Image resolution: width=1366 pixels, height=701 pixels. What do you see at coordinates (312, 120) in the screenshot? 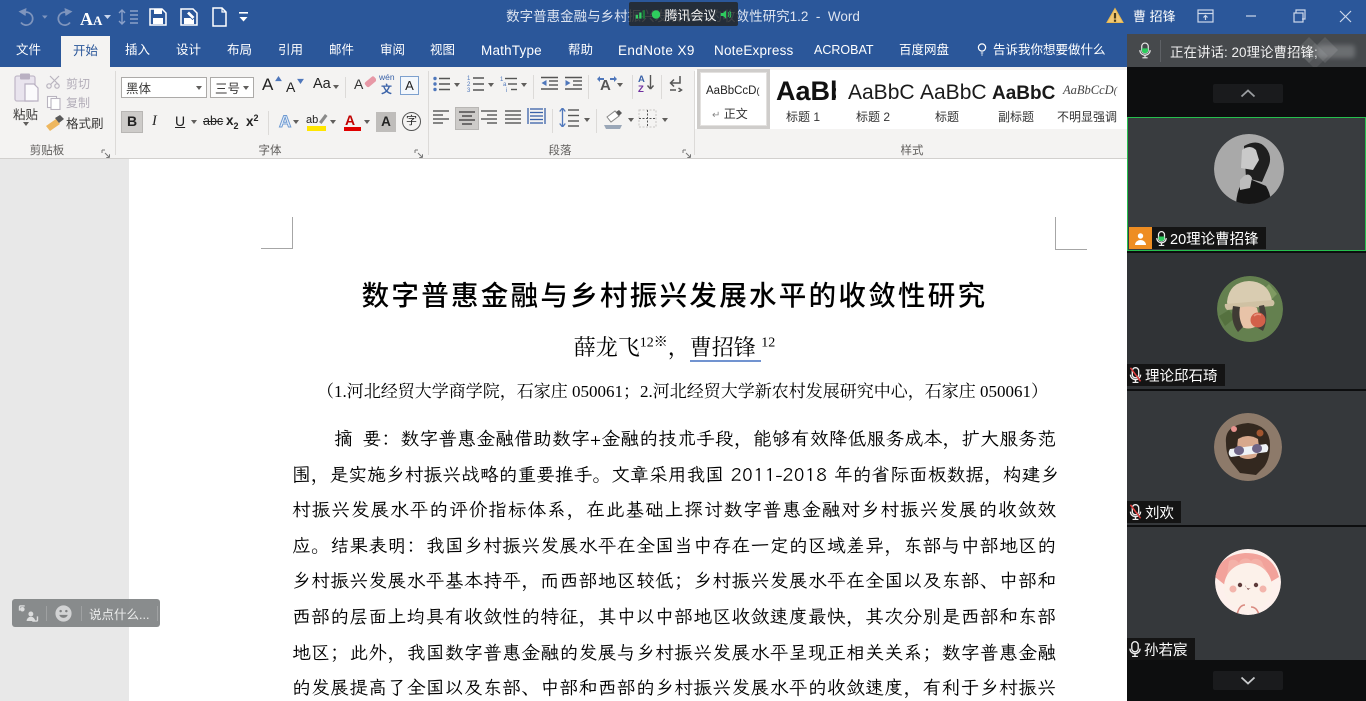
I see `svg-text: ab` at bounding box center [312, 120].